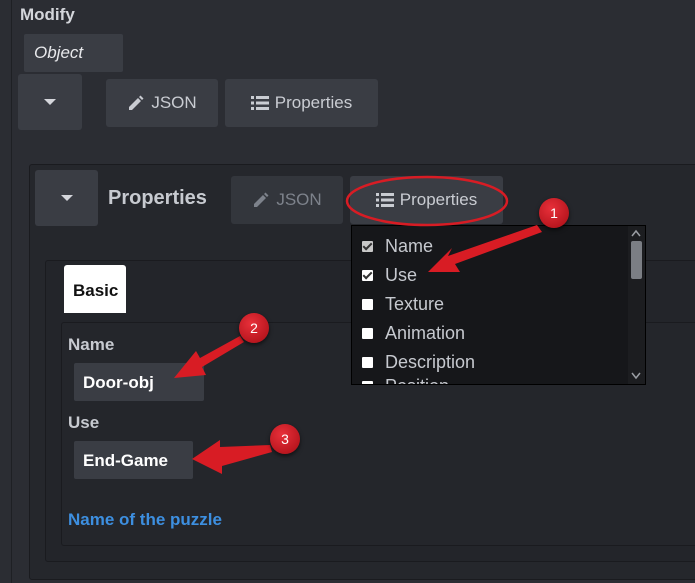 This screenshot has height=583, width=695. I want to click on dropdown-item-label: Animation, so click(425, 333).